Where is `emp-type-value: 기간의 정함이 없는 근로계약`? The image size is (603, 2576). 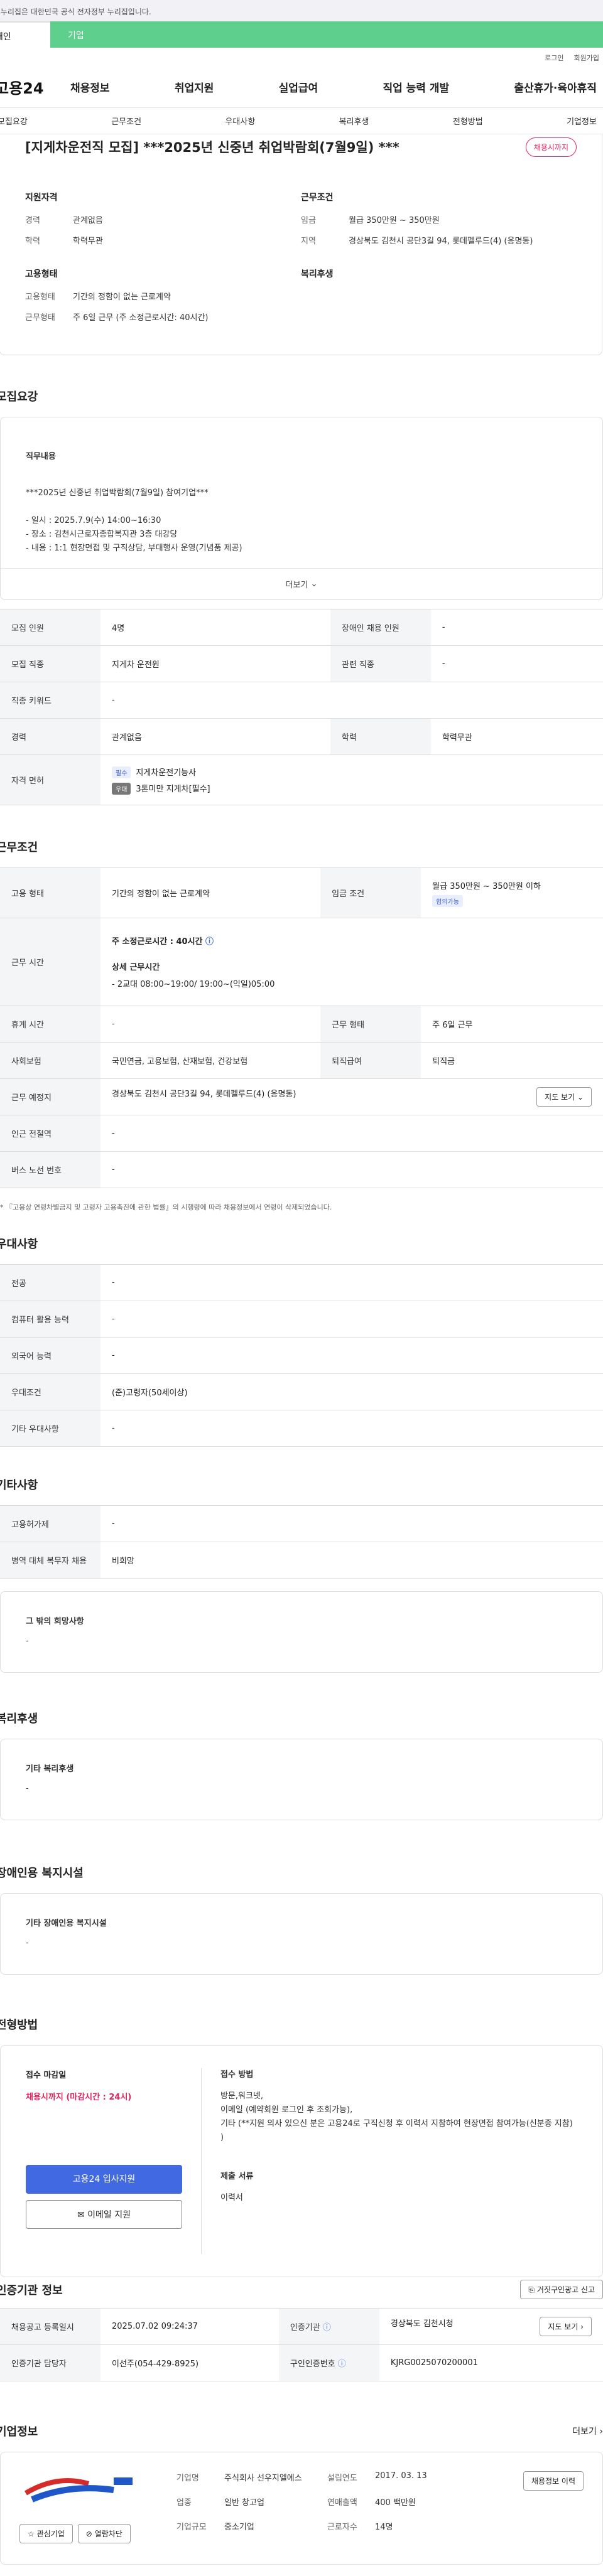
emp-type-value: 기간의 정함이 없는 근로계약 is located at coordinates (122, 297).